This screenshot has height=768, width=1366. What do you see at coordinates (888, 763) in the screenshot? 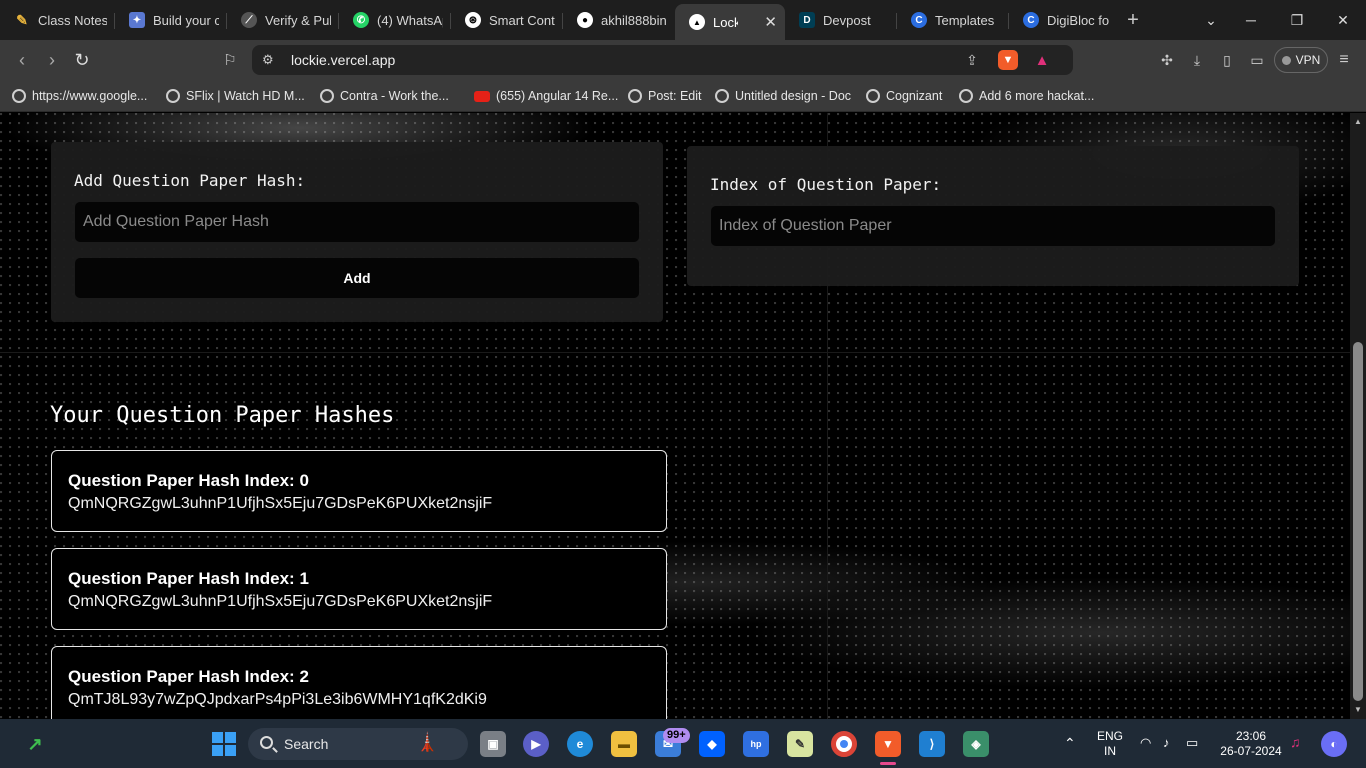
I see `active-app-indicator` at bounding box center [888, 763].